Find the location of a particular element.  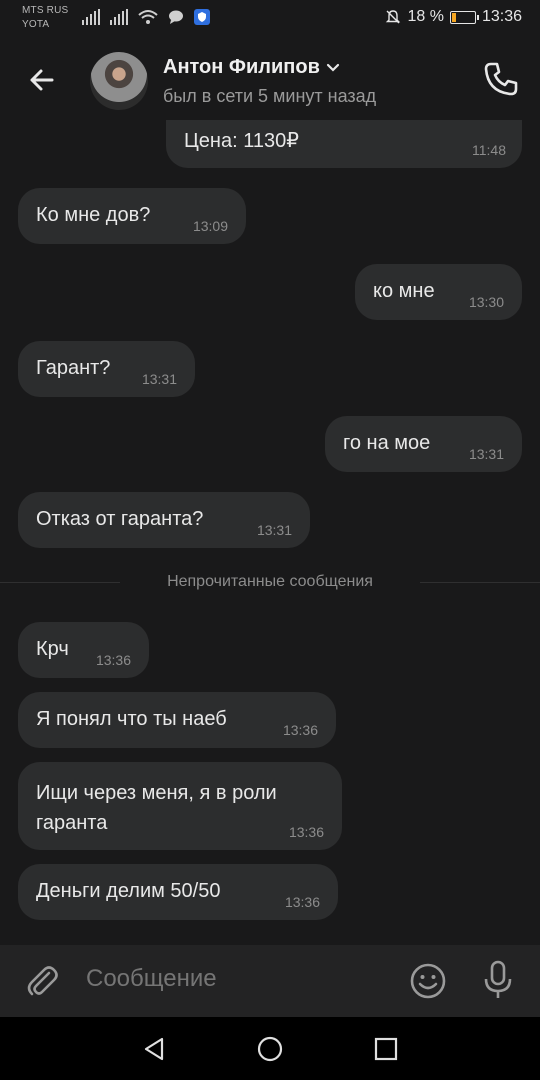

phone-icon is located at coordinates (501, 79).